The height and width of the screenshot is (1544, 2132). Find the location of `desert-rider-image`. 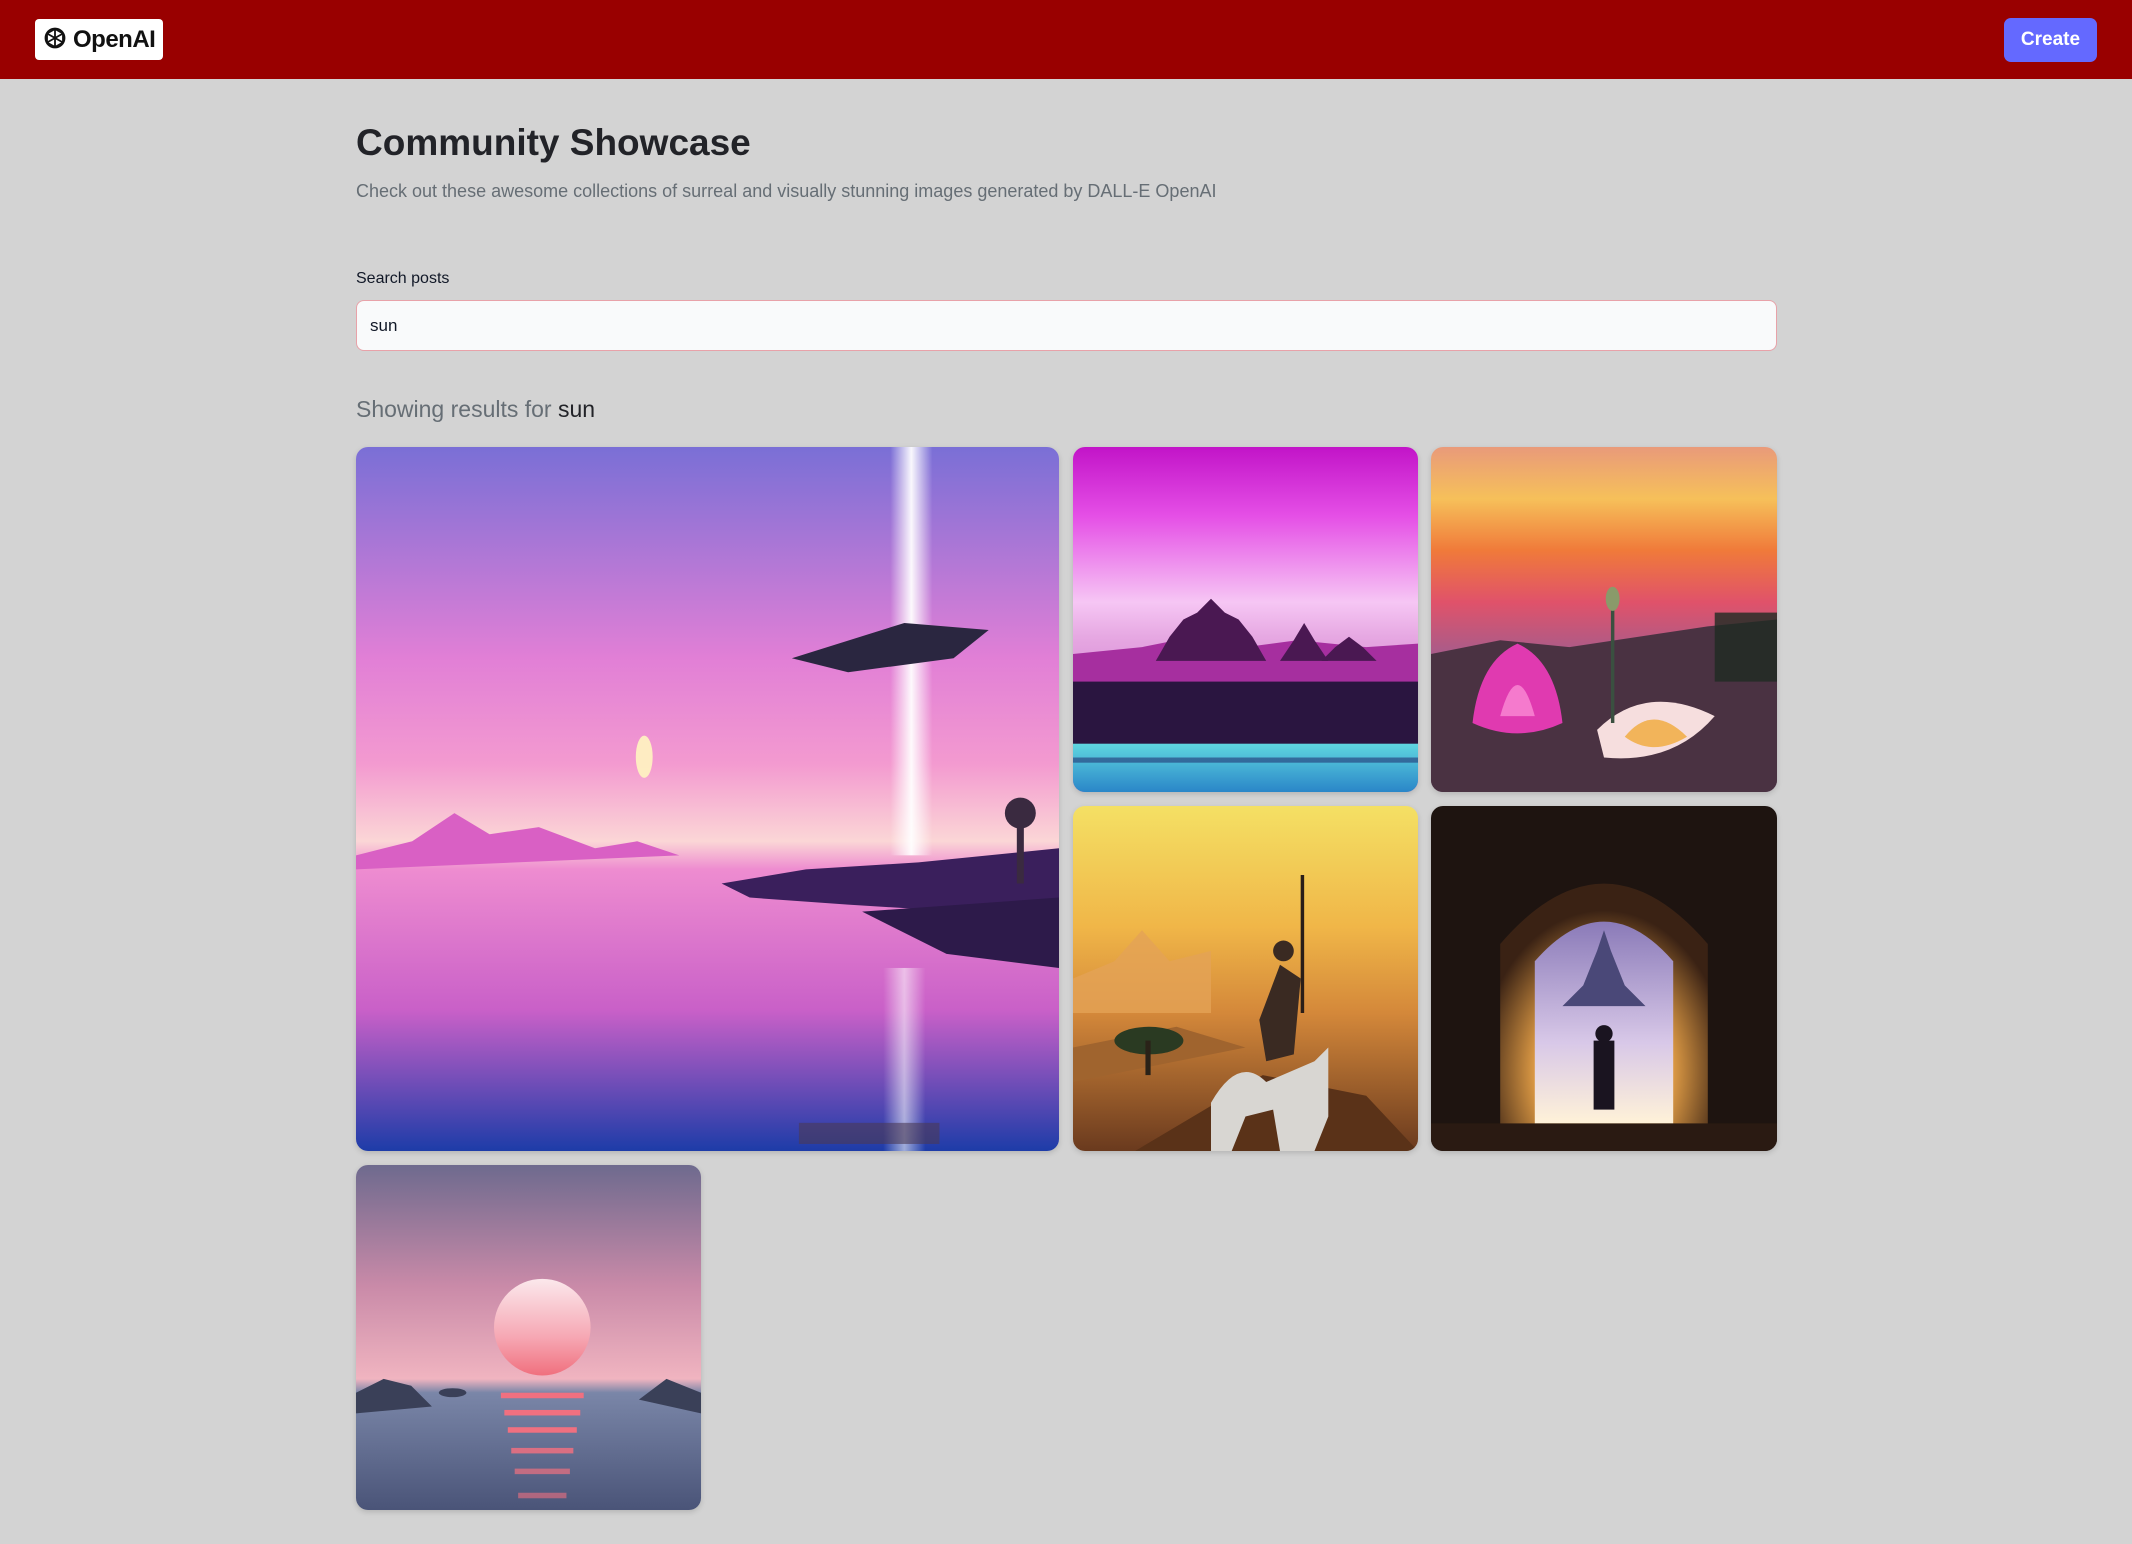

desert-rider-image is located at coordinates (1245, 978).